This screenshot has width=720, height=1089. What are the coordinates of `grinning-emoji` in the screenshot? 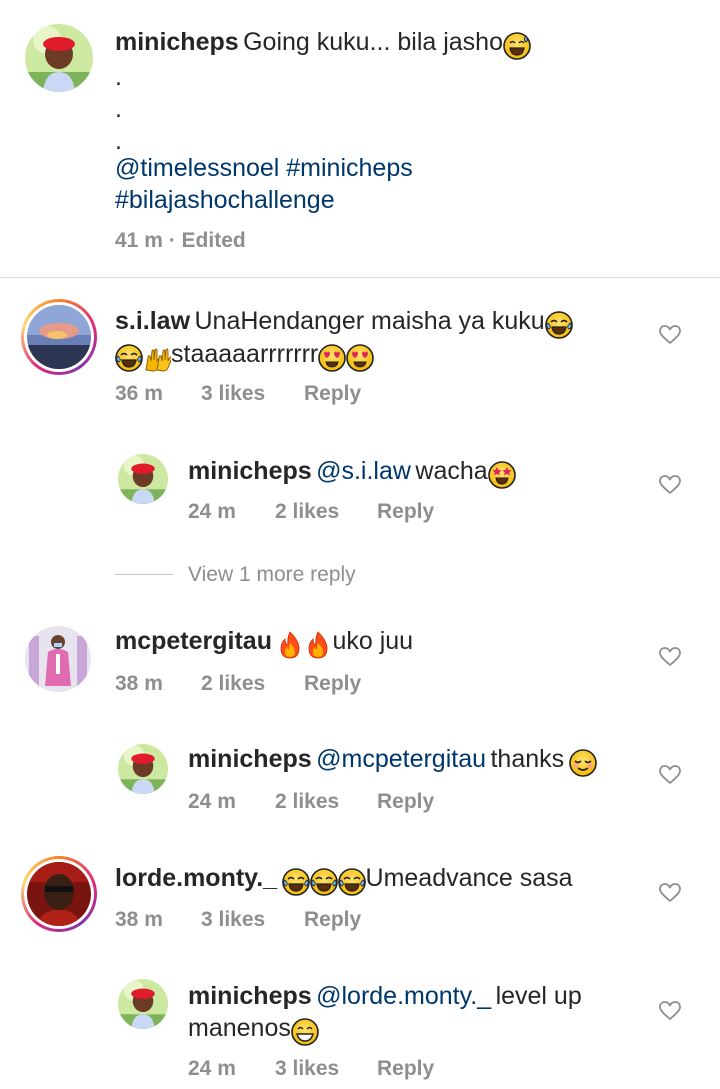 It's located at (305, 1031).